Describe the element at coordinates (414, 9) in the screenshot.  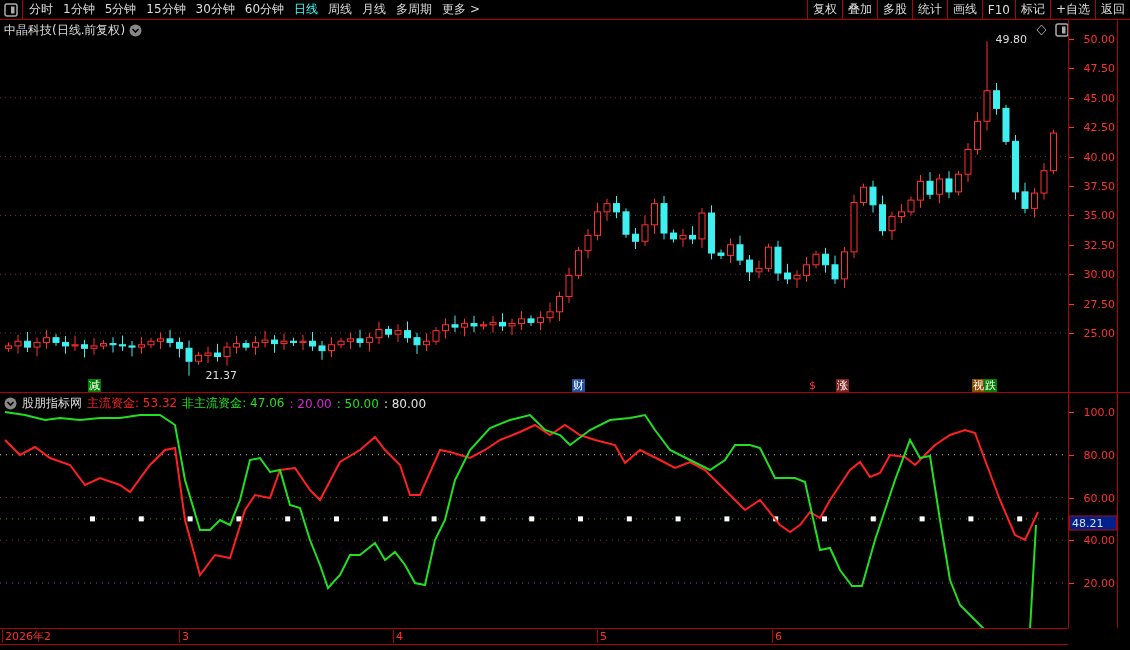
I see `period-tab: 多周期` at that location.